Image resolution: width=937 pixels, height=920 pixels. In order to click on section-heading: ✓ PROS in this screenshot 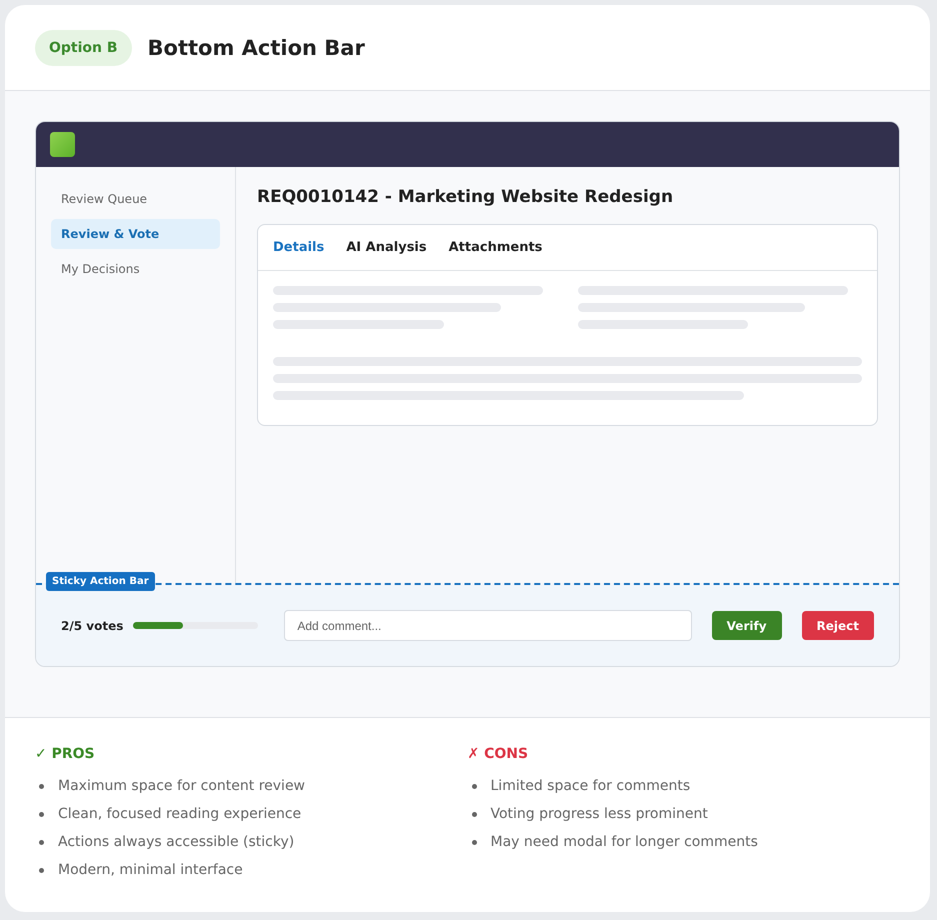, I will do `click(65, 754)`.